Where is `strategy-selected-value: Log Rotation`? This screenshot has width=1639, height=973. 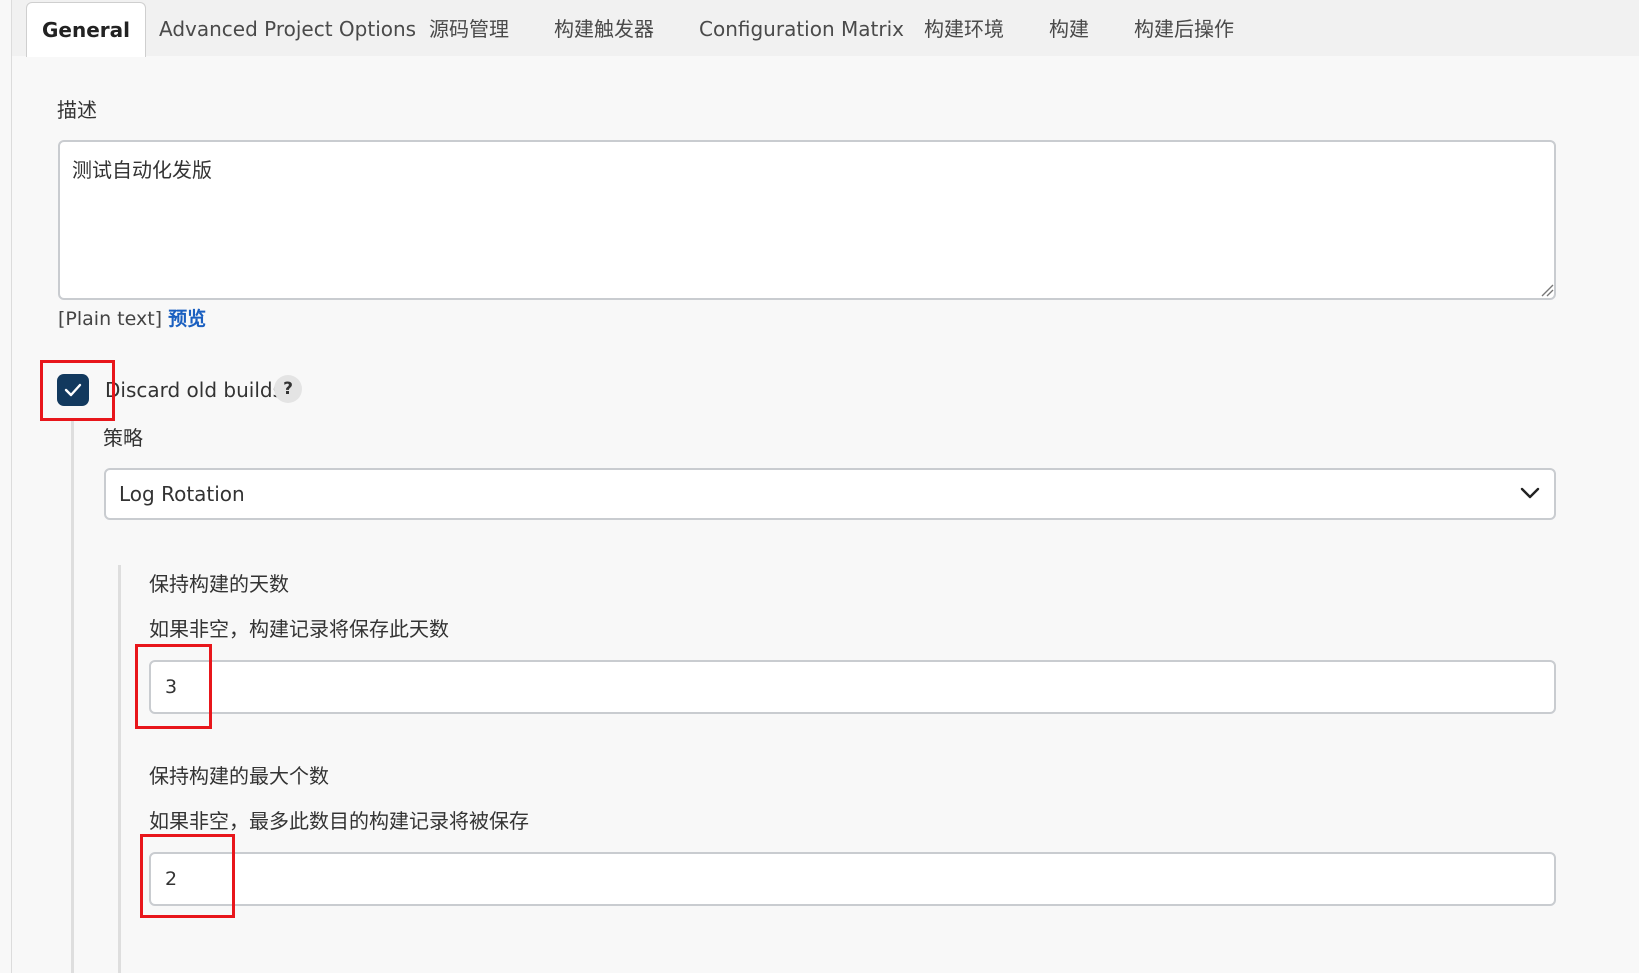 strategy-selected-value: Log Rotation is located at coordinates (182, 494).